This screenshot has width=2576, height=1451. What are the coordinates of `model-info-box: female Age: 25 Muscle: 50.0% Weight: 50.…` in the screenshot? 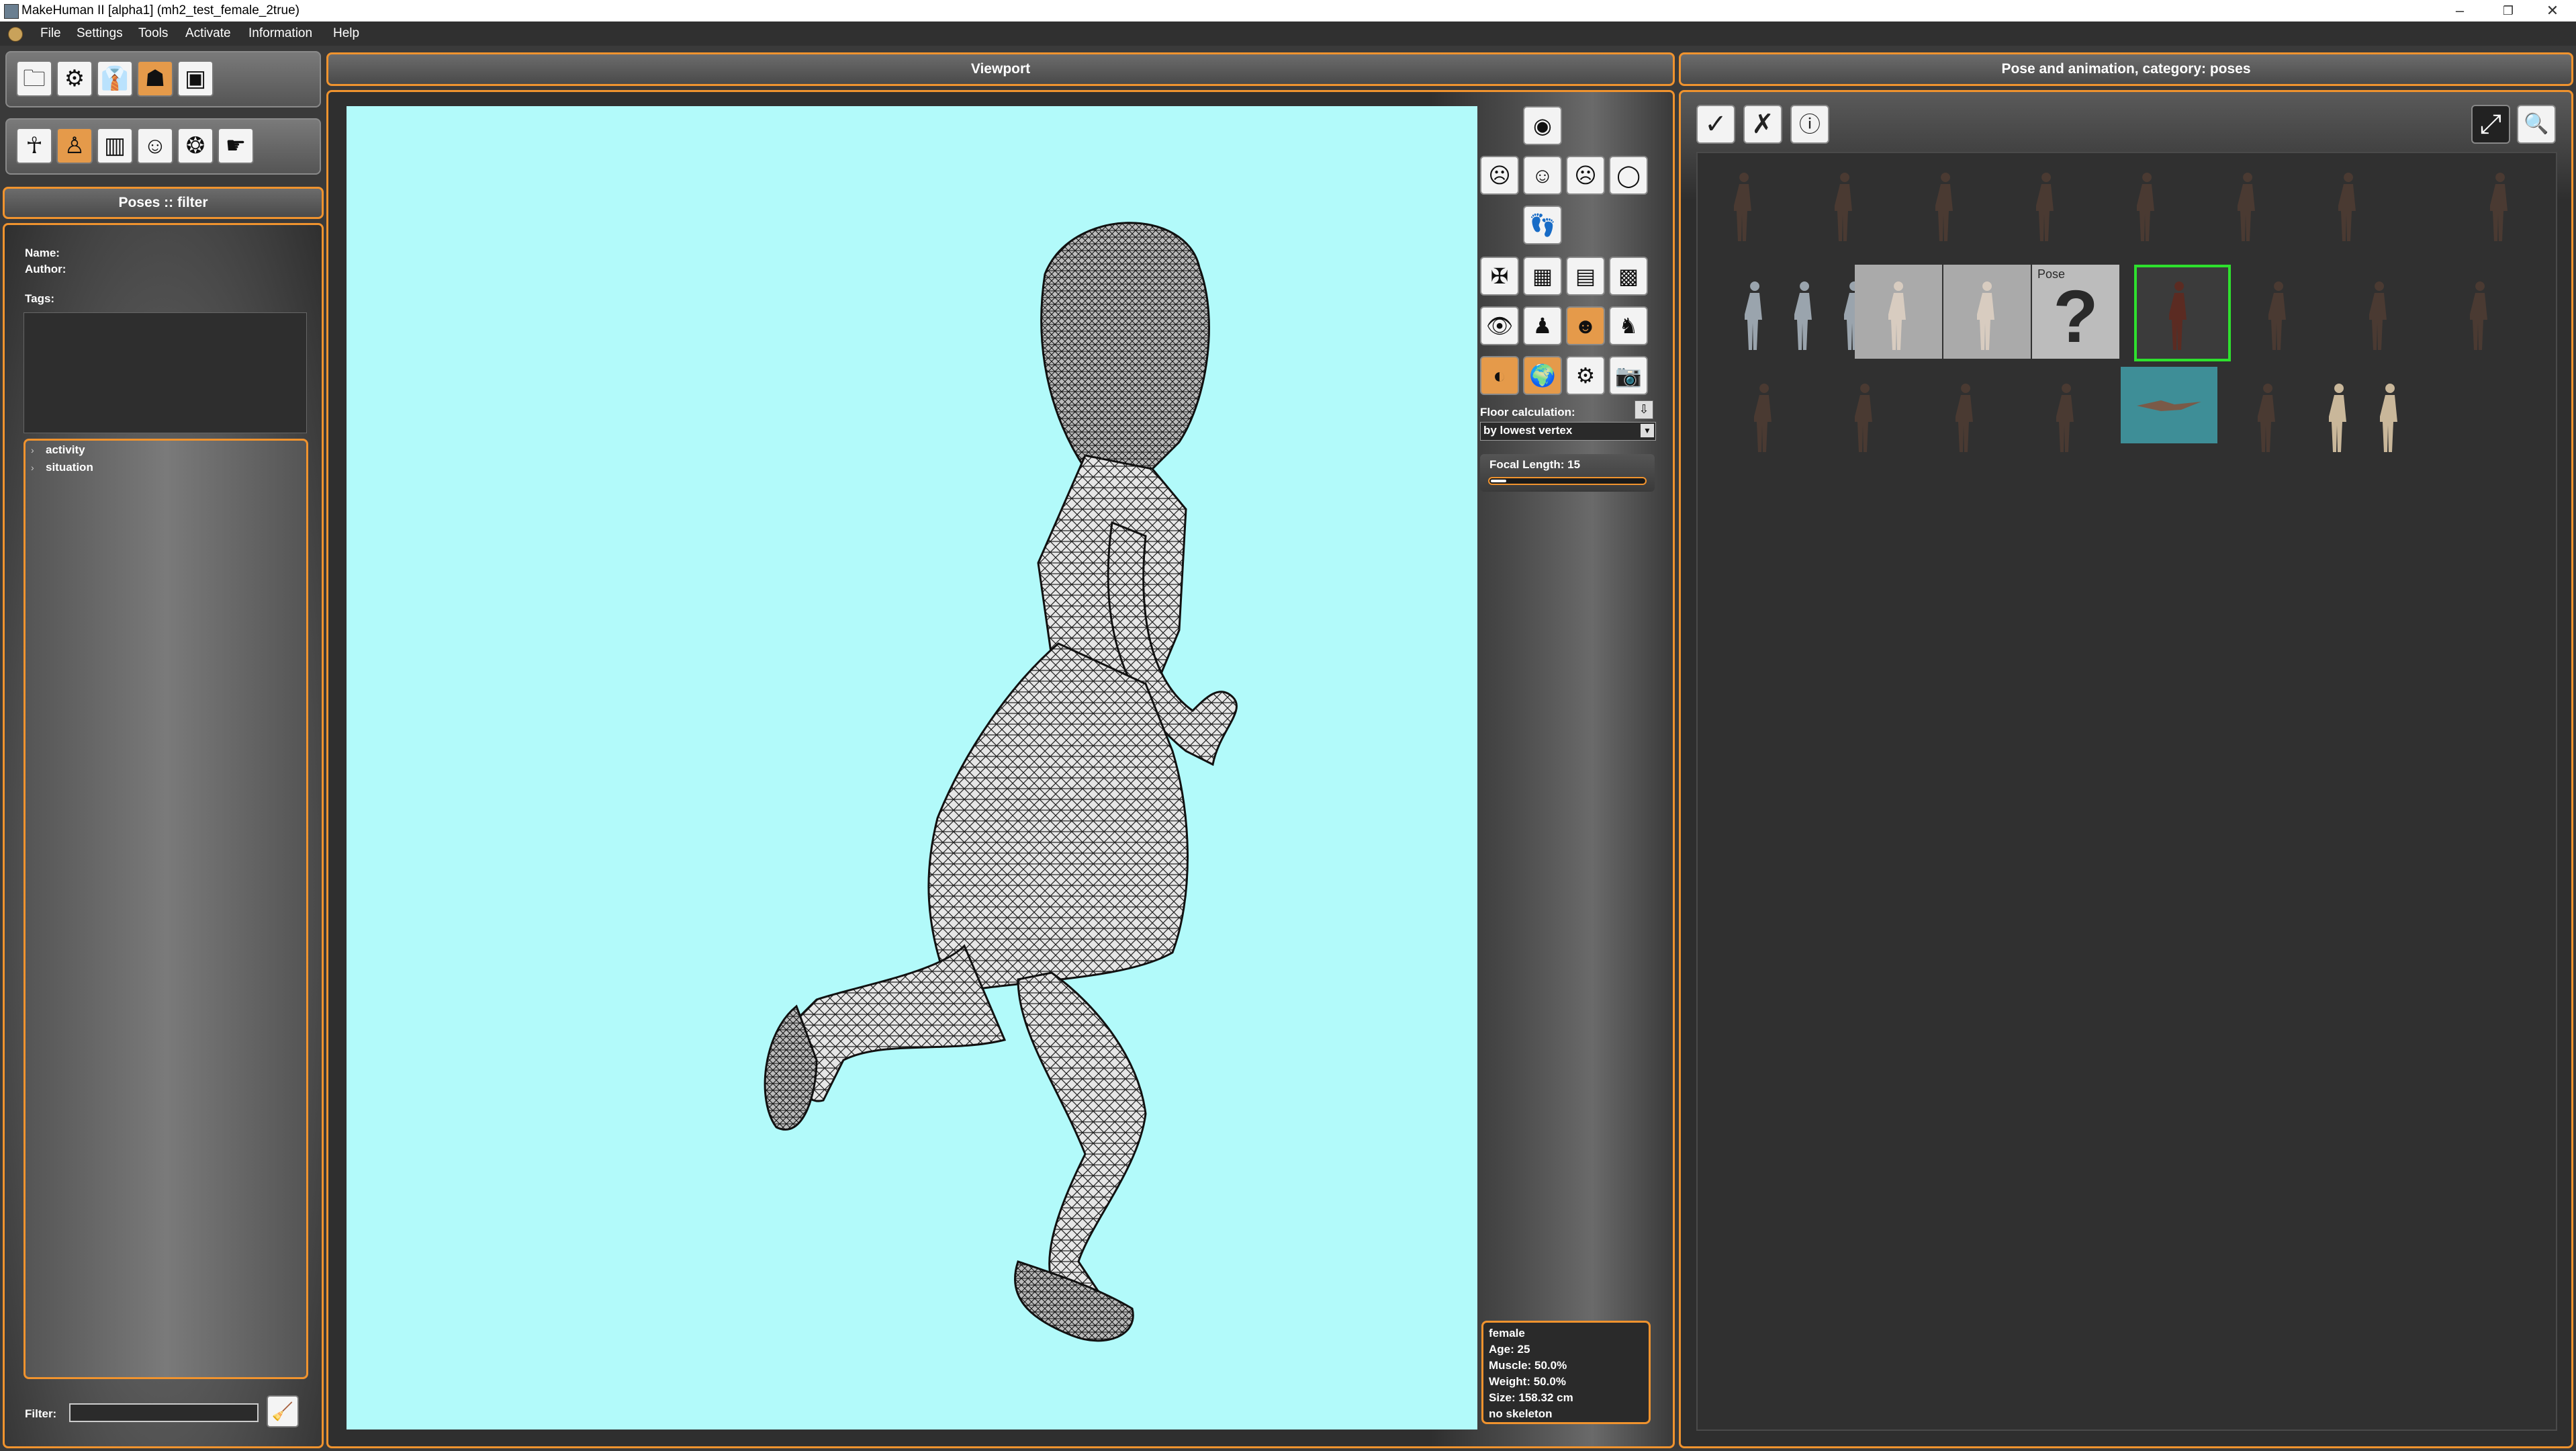 It's located at (1566, 1372).